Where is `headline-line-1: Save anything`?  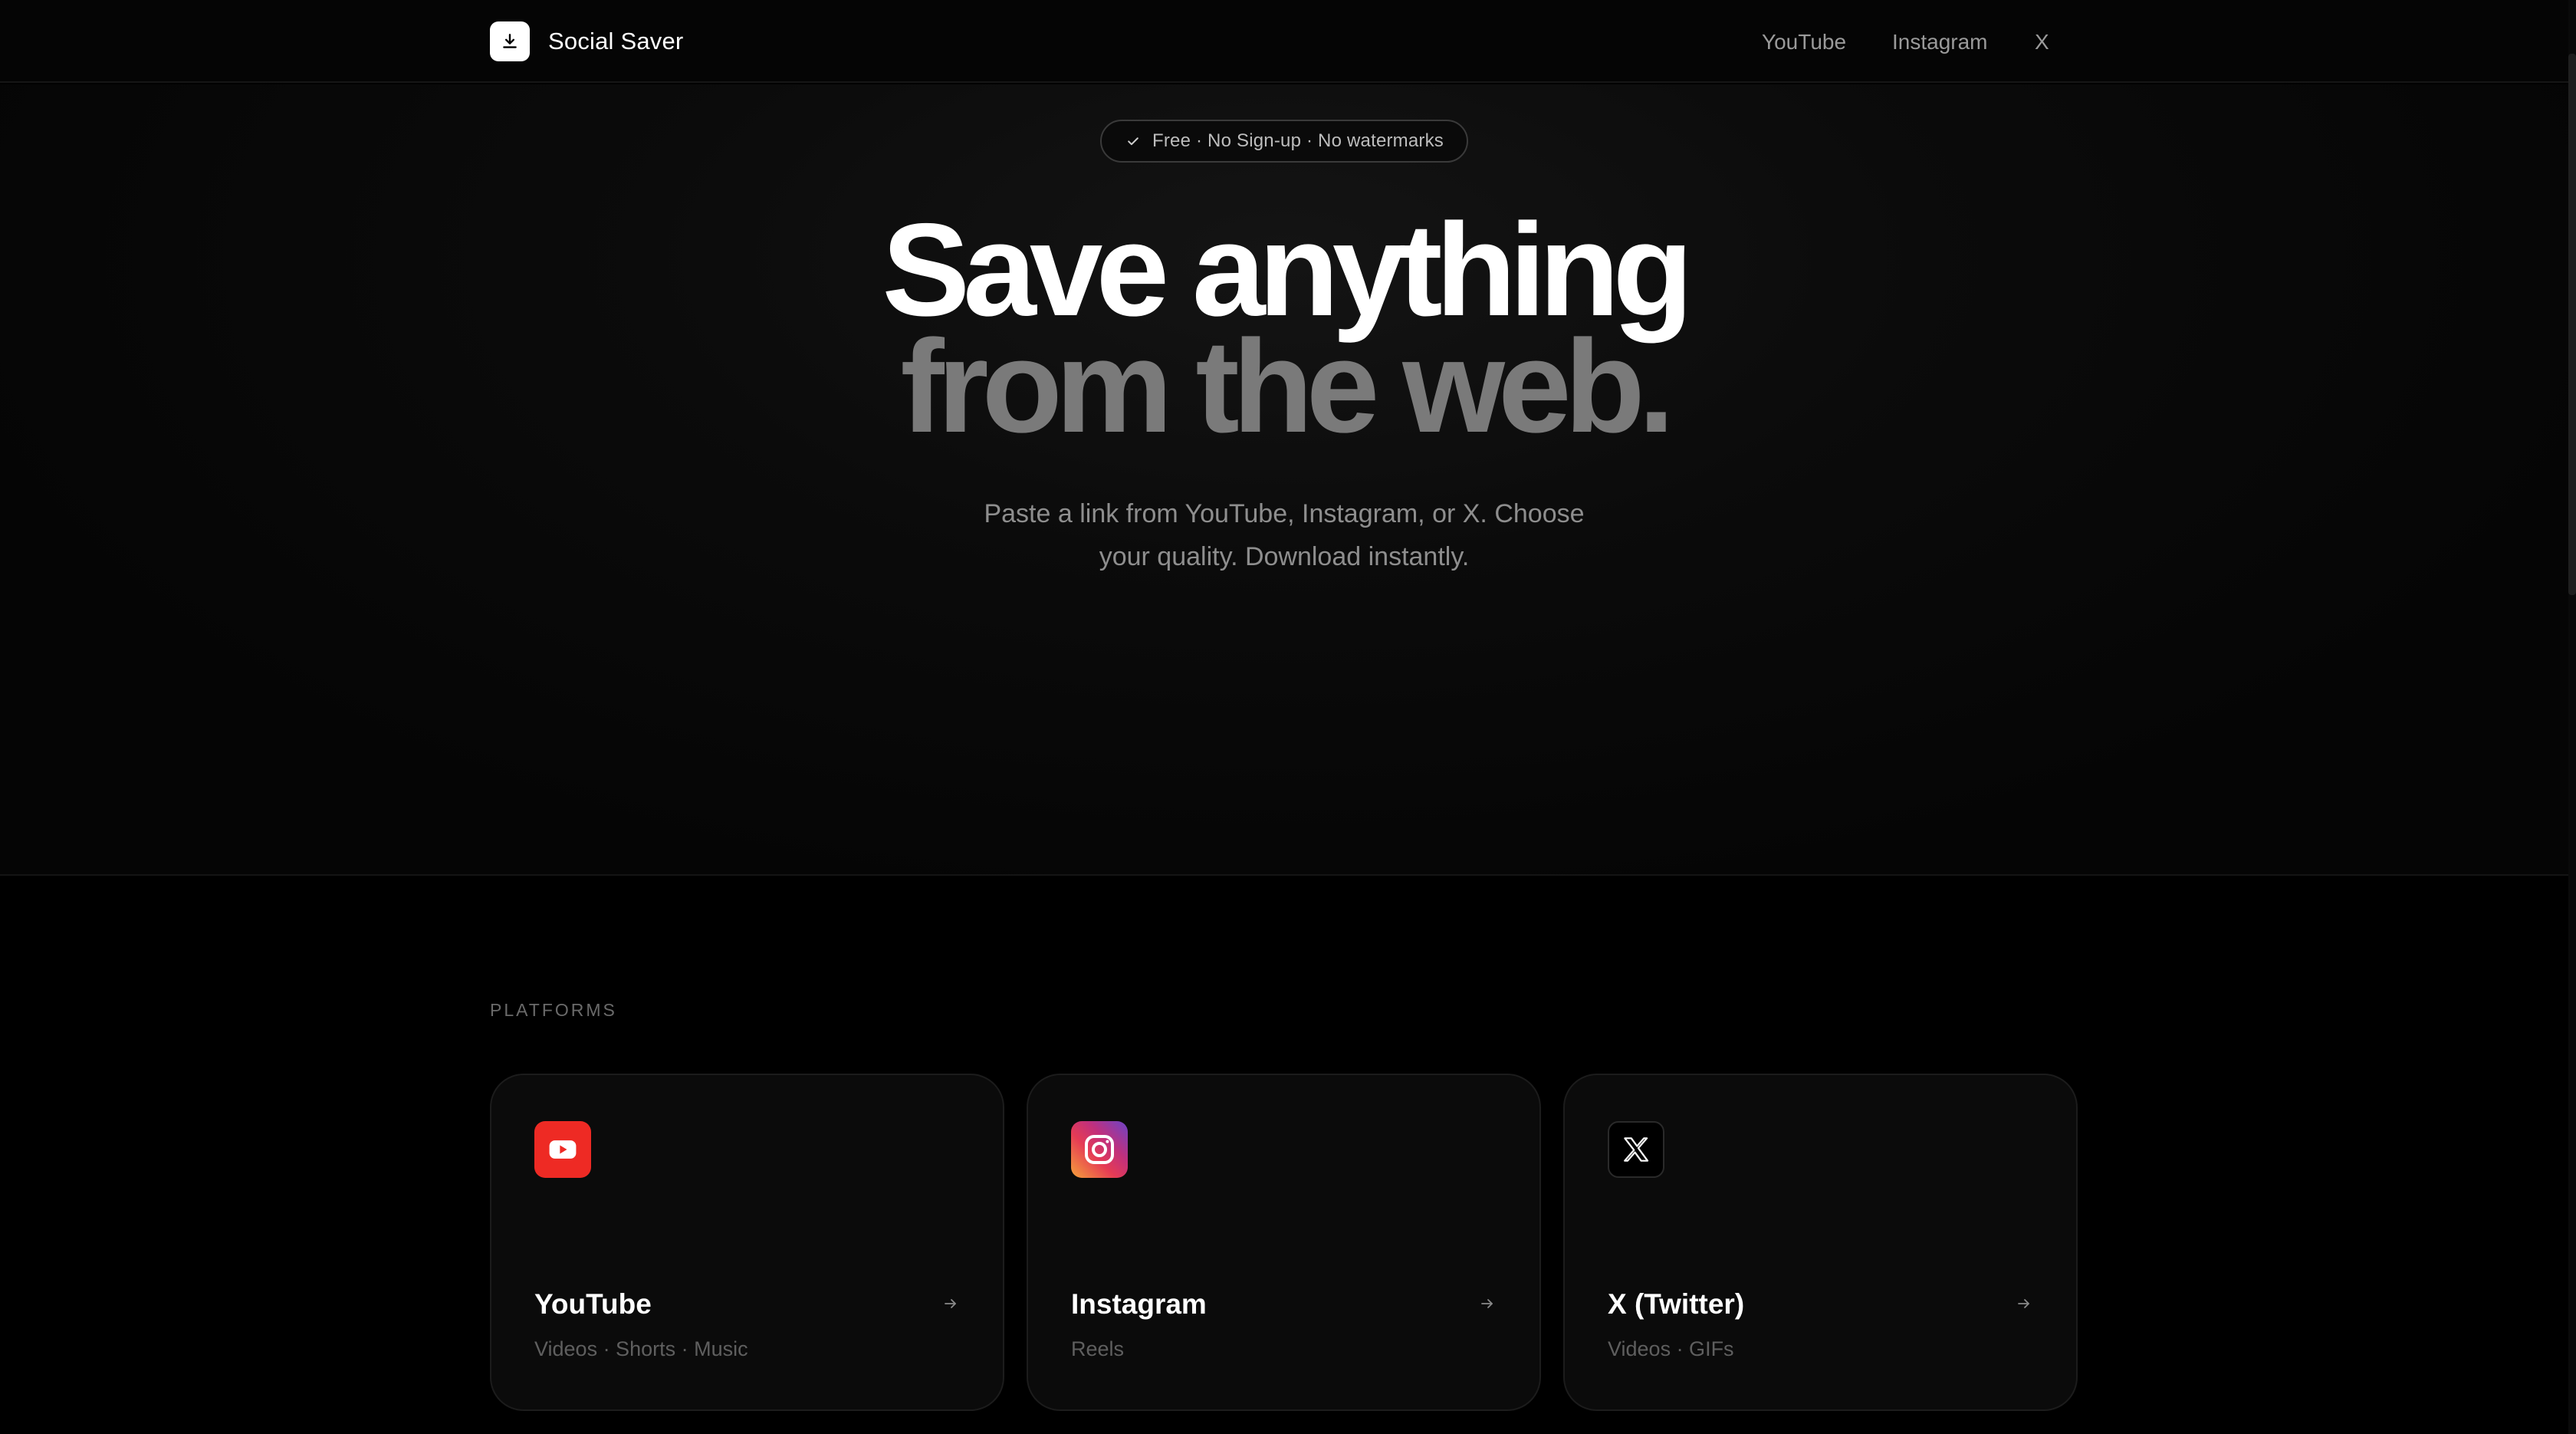
headline-line-1: Save anything is located at coordinates (1287, 270).